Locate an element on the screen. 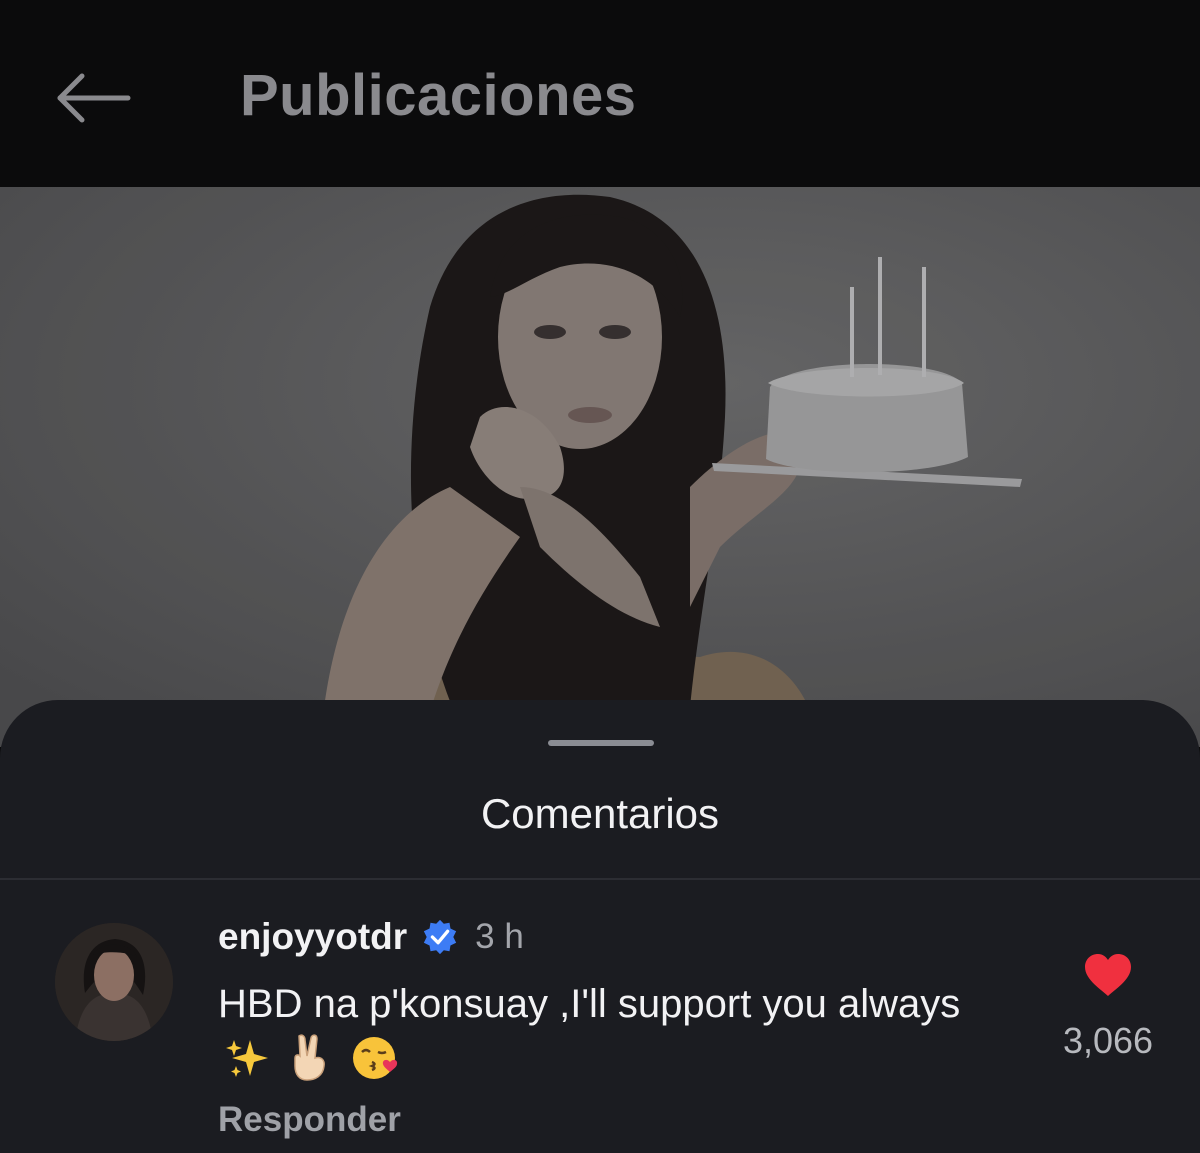 This screenshot has width=1200, height=1153. divider is located at coordinates (600, 879).